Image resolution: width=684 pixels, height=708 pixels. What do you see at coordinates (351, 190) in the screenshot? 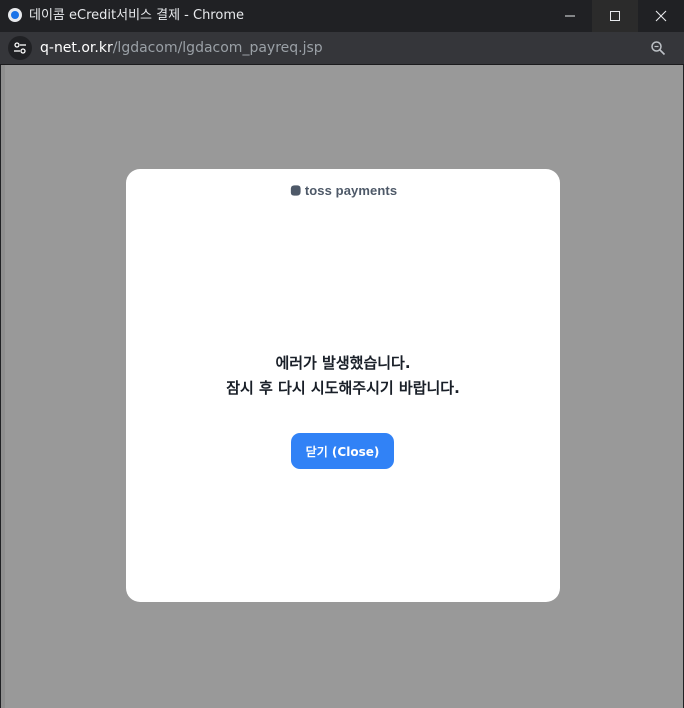
I see `brand-name: toss payments` at bounding box center [351, 190].